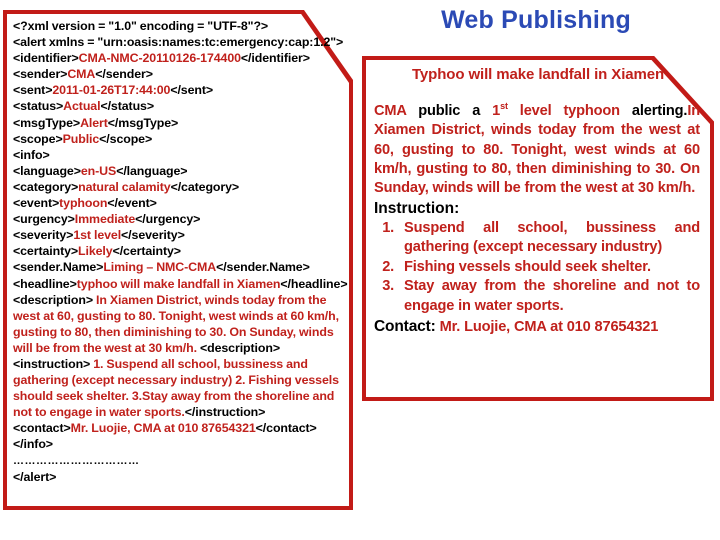 The height and width of the screenshot is (540, 720). Describe the element at coordinates (31, 154) in the screenshot. I see `xml-tag: <info>` at that location.